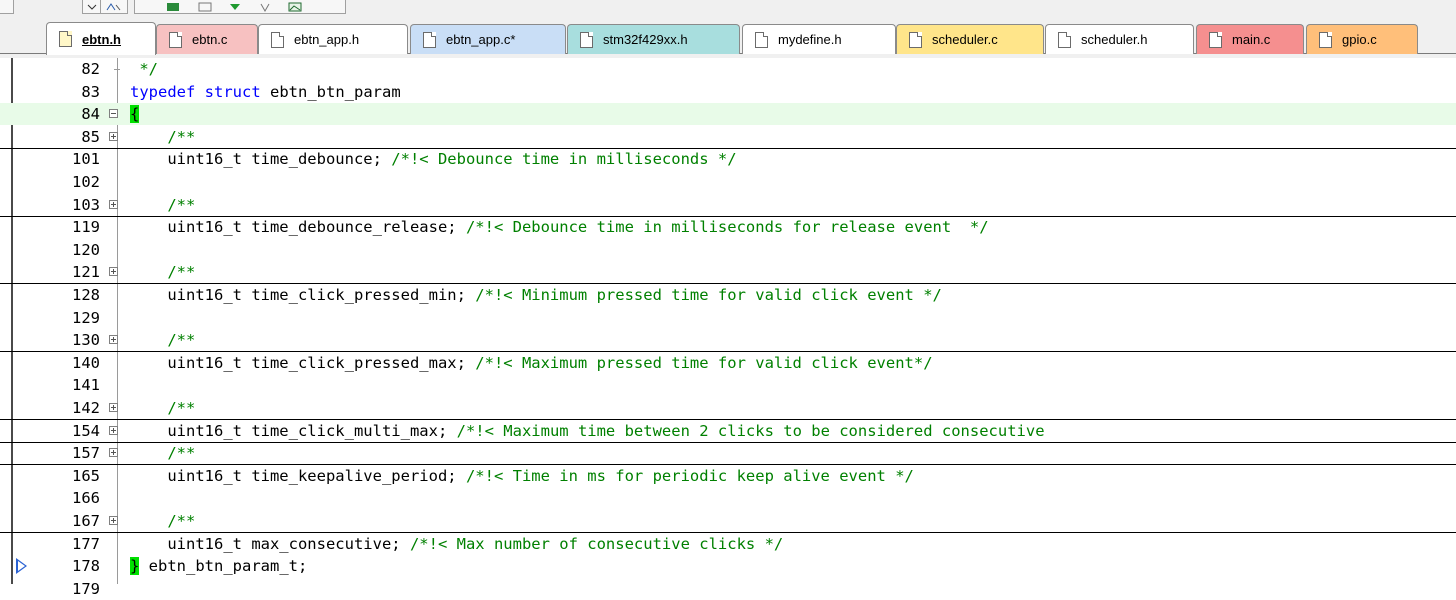 This screenshot has height=600, width=1456. I want to click on pin-icon, so click(265, 6).